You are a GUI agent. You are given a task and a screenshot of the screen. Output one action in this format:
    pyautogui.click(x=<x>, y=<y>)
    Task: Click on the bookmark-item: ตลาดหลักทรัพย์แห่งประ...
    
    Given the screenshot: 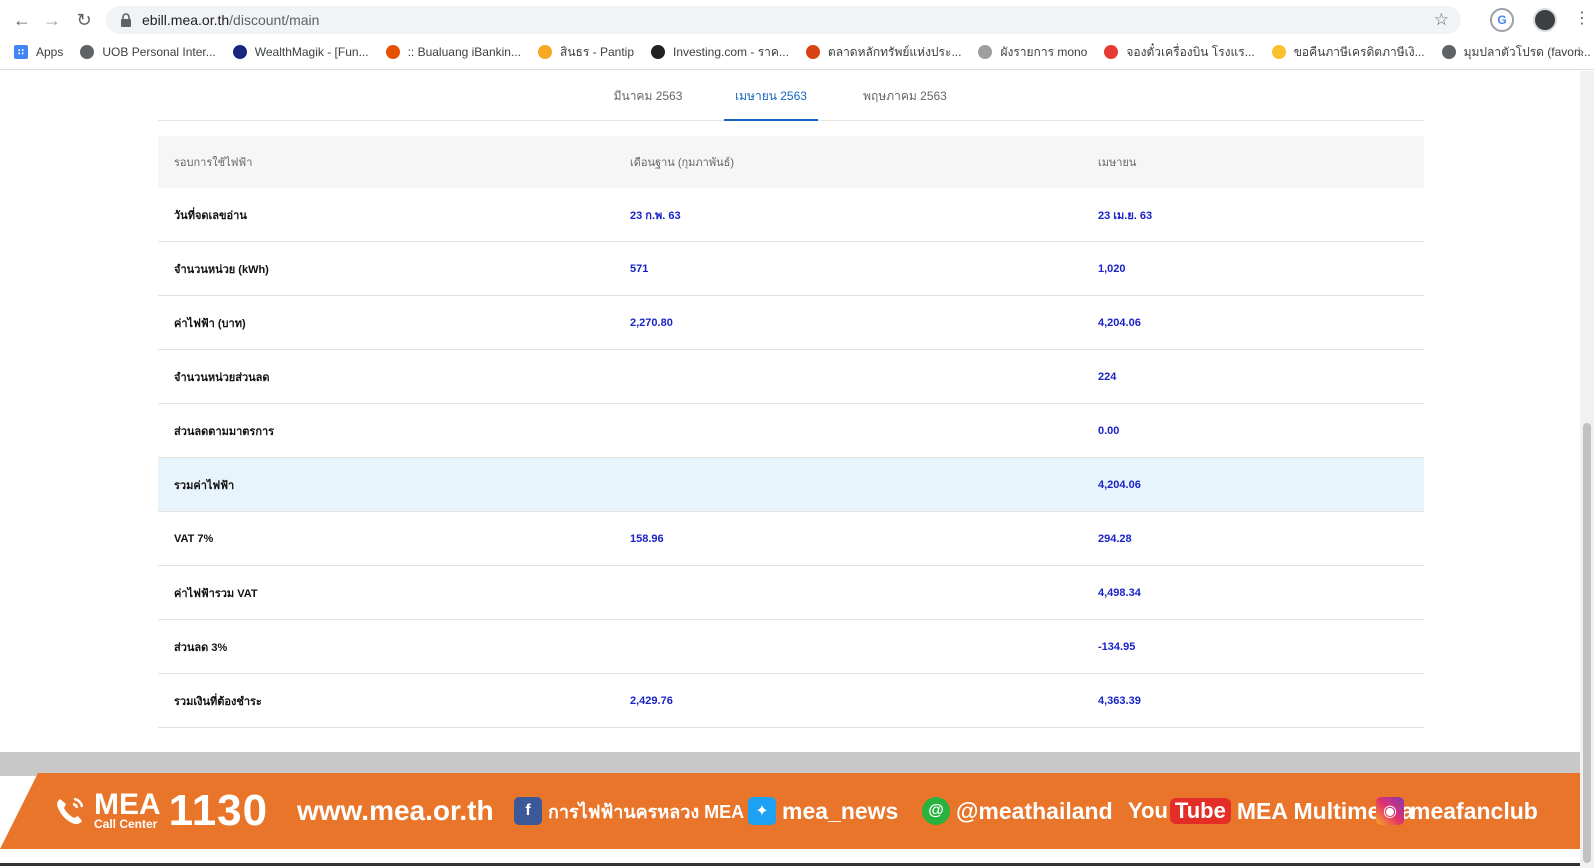 What is the action you would take?
    pyautogui.click(x=883, y=52)
    